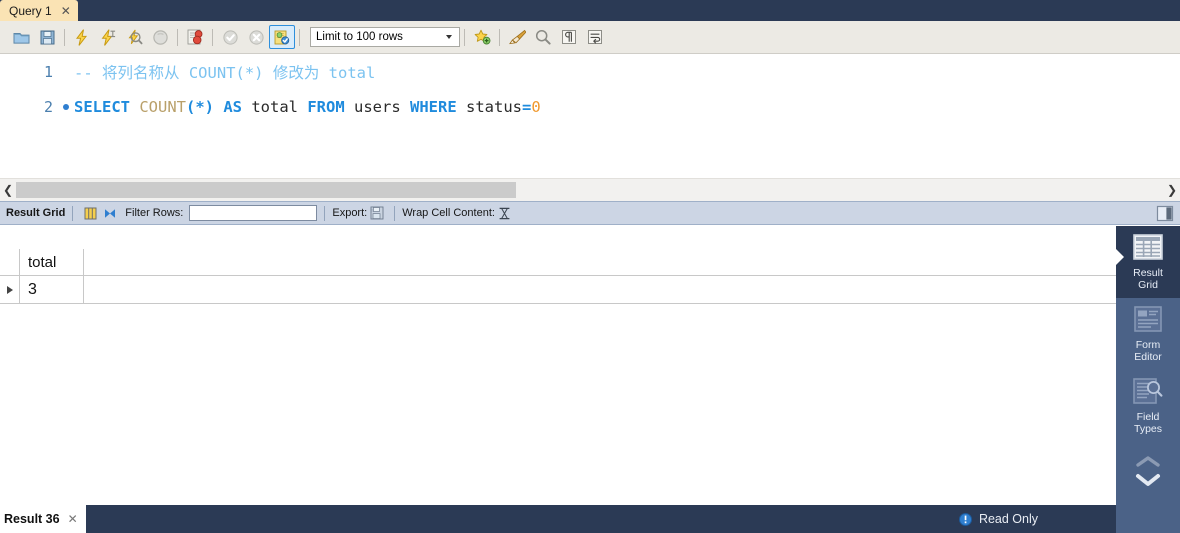  What do you see at coordinates (1172, 190) in the screenshot?
I see `scroll-right-icon: ❯` at bounding box center [1172, 190].